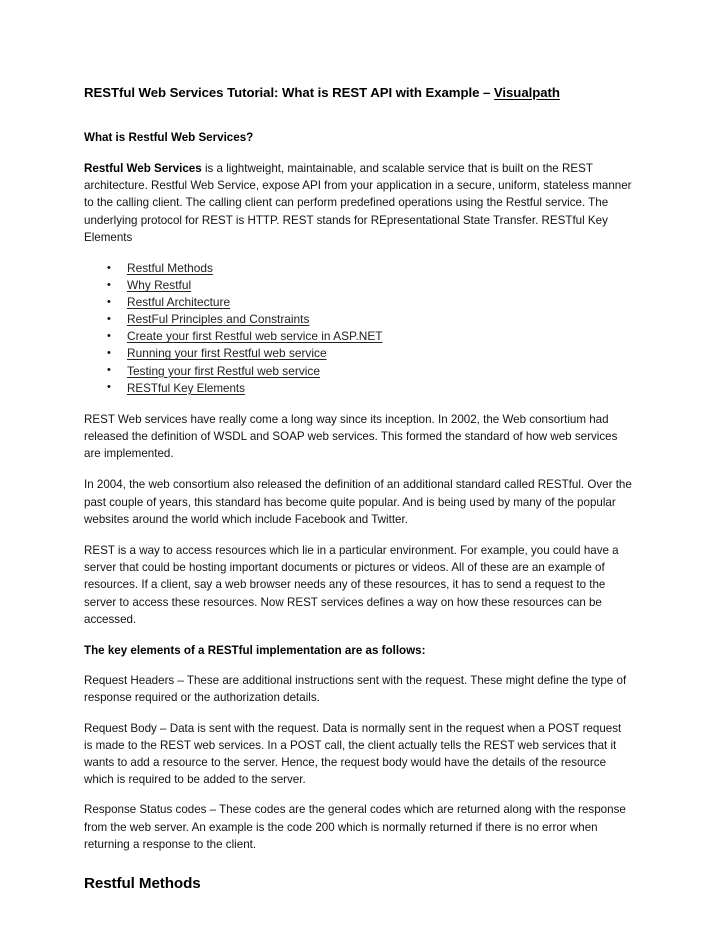 This screenshot has height=931, width=720. I want to click on intro-lead-term: Restful Web Services, so click(143, 168).